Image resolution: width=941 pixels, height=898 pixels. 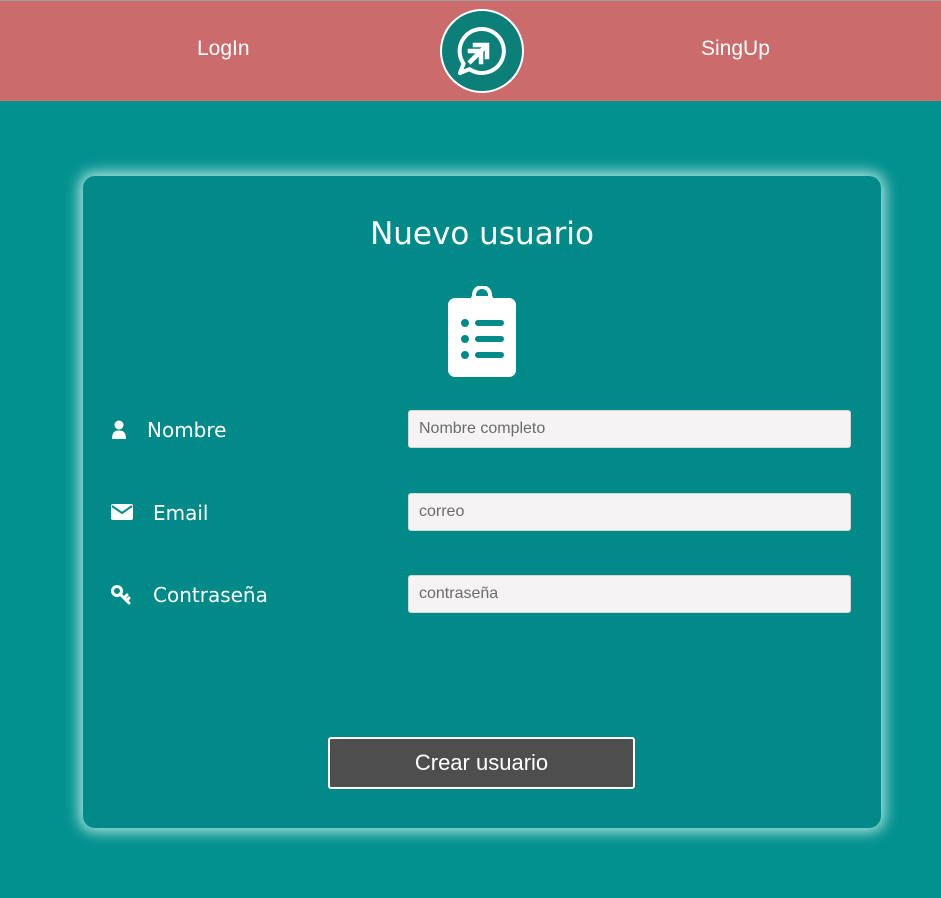 I want to click on clipboard-list-icon, so click(x=482, y=331).